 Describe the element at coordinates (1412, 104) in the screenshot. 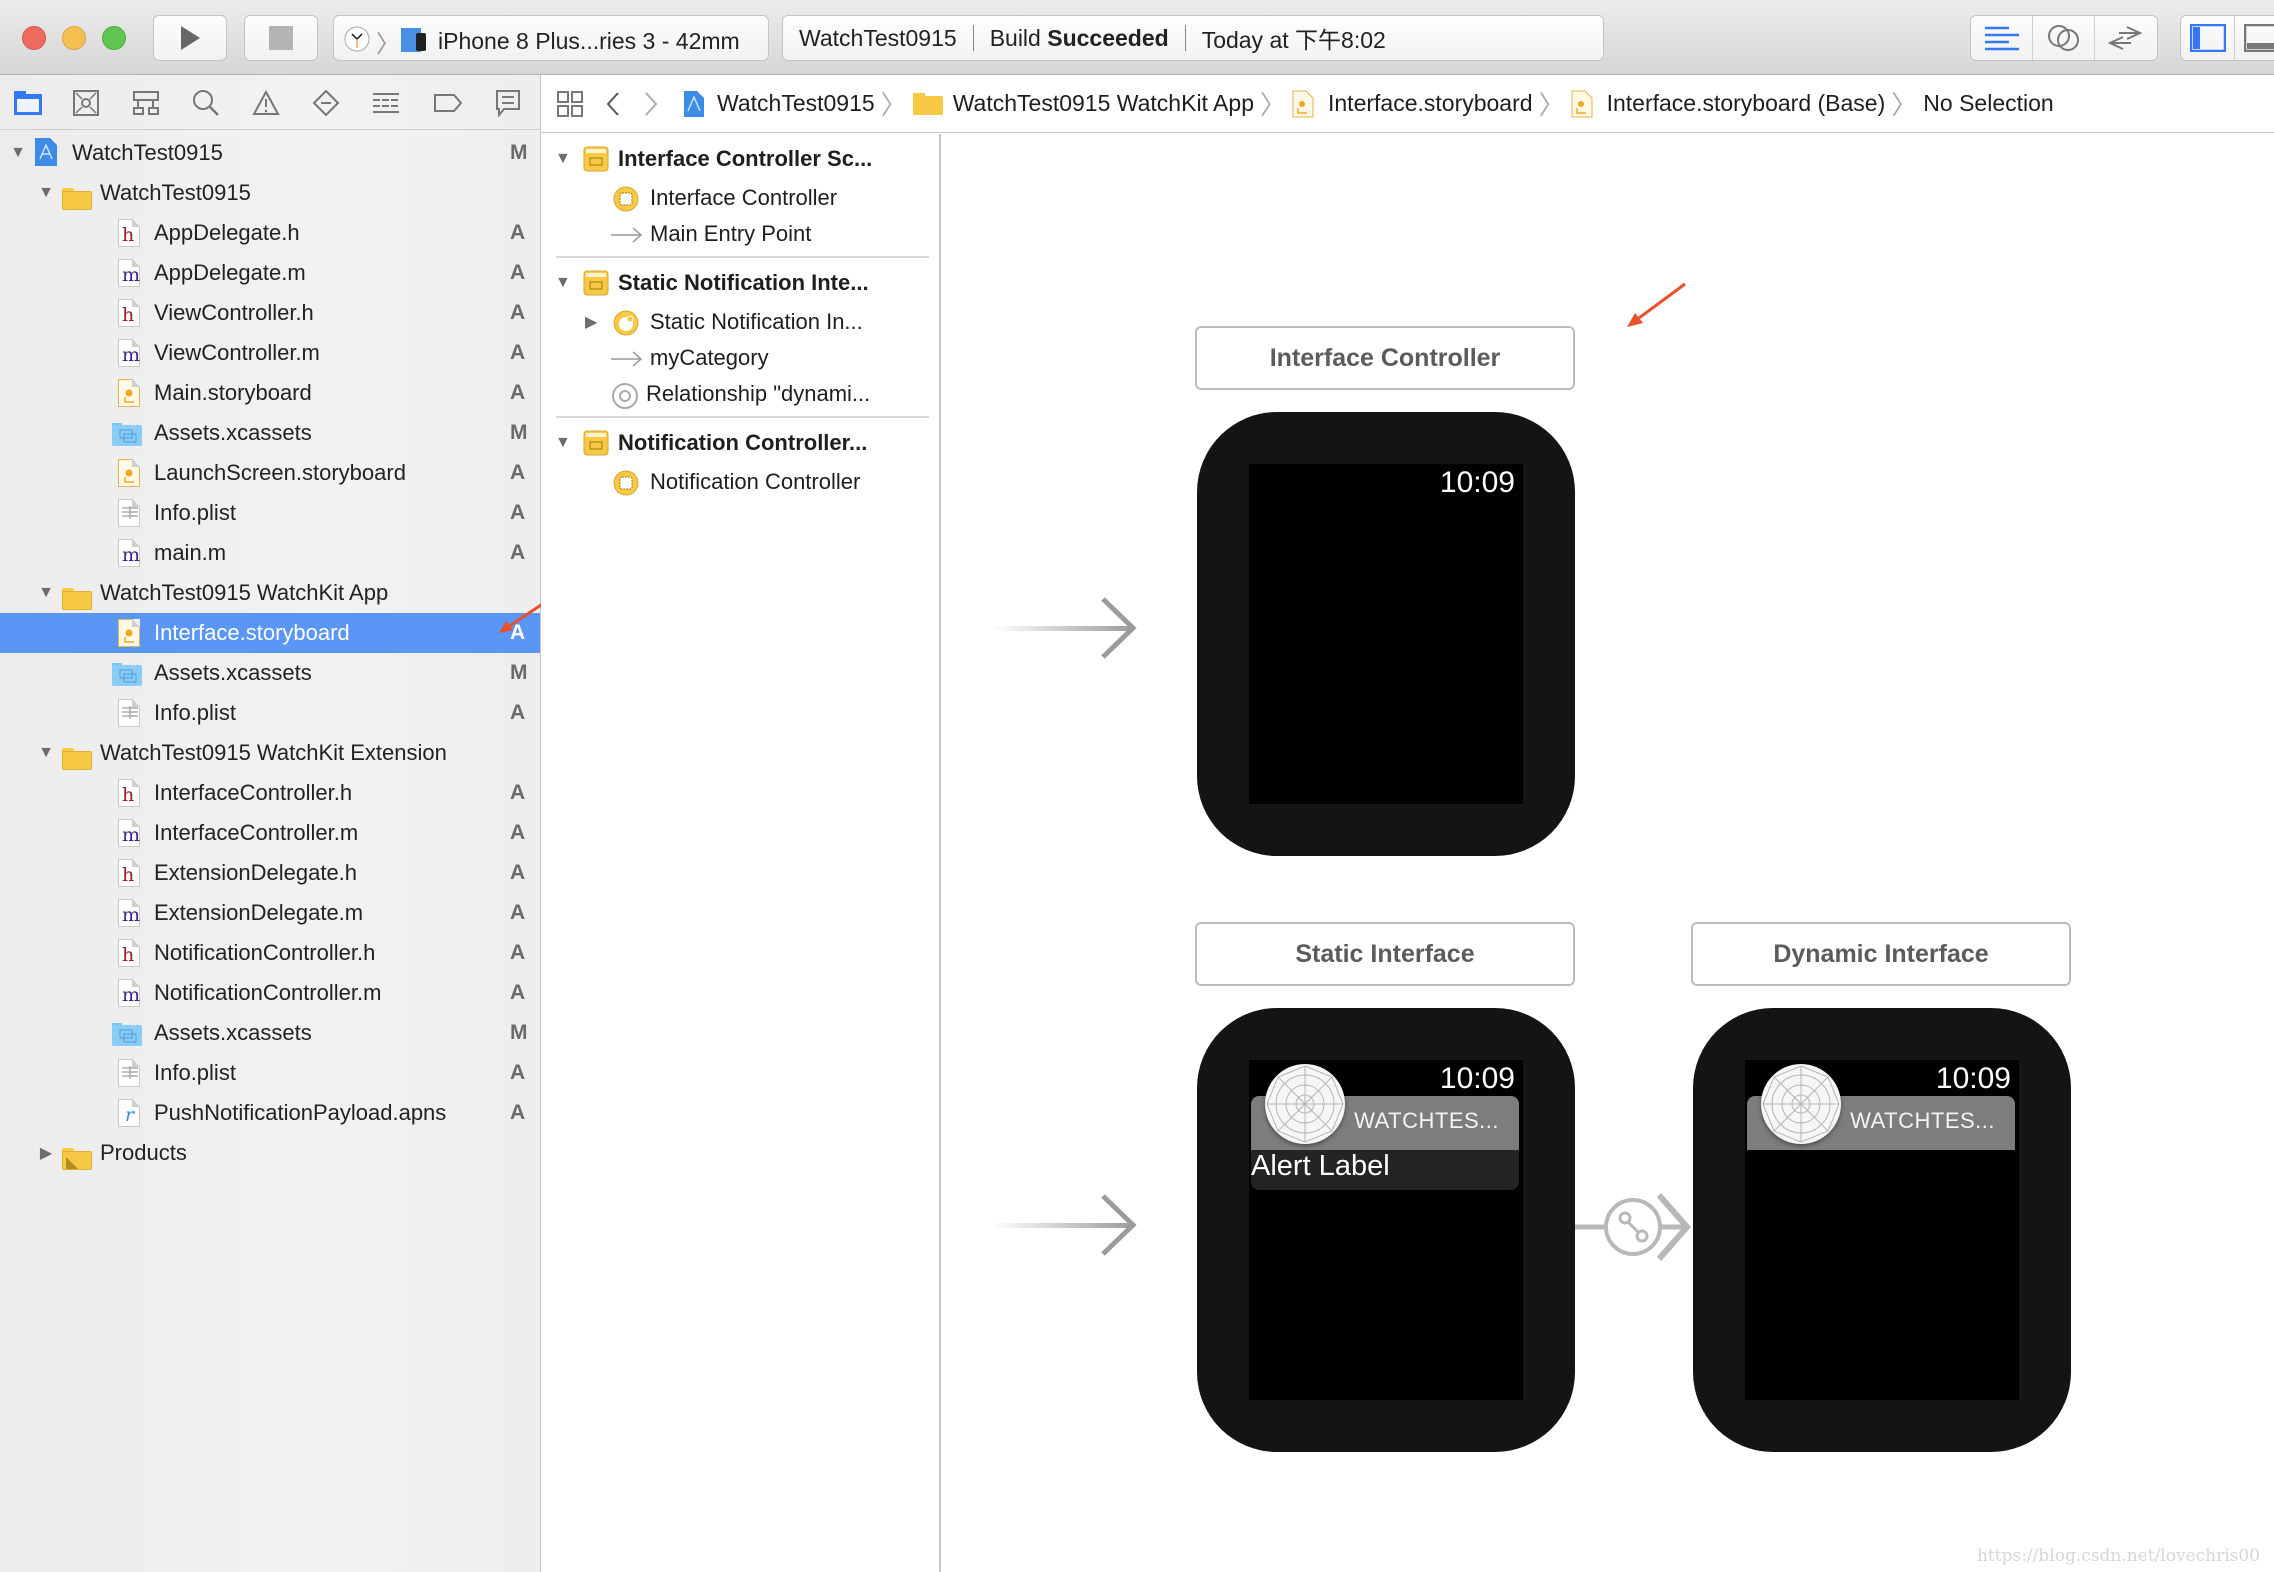

I see `breadcrumb-item: Interface.storyboard` at that location.